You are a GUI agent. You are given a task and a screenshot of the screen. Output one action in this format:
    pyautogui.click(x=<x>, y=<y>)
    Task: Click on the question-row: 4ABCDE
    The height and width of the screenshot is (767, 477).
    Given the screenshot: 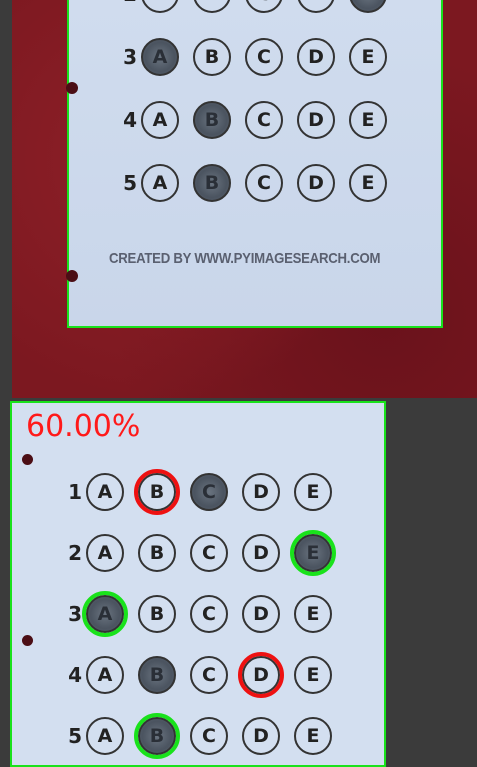 What is the action you would take?
    pyautogui.click(x=205, y=675)
    